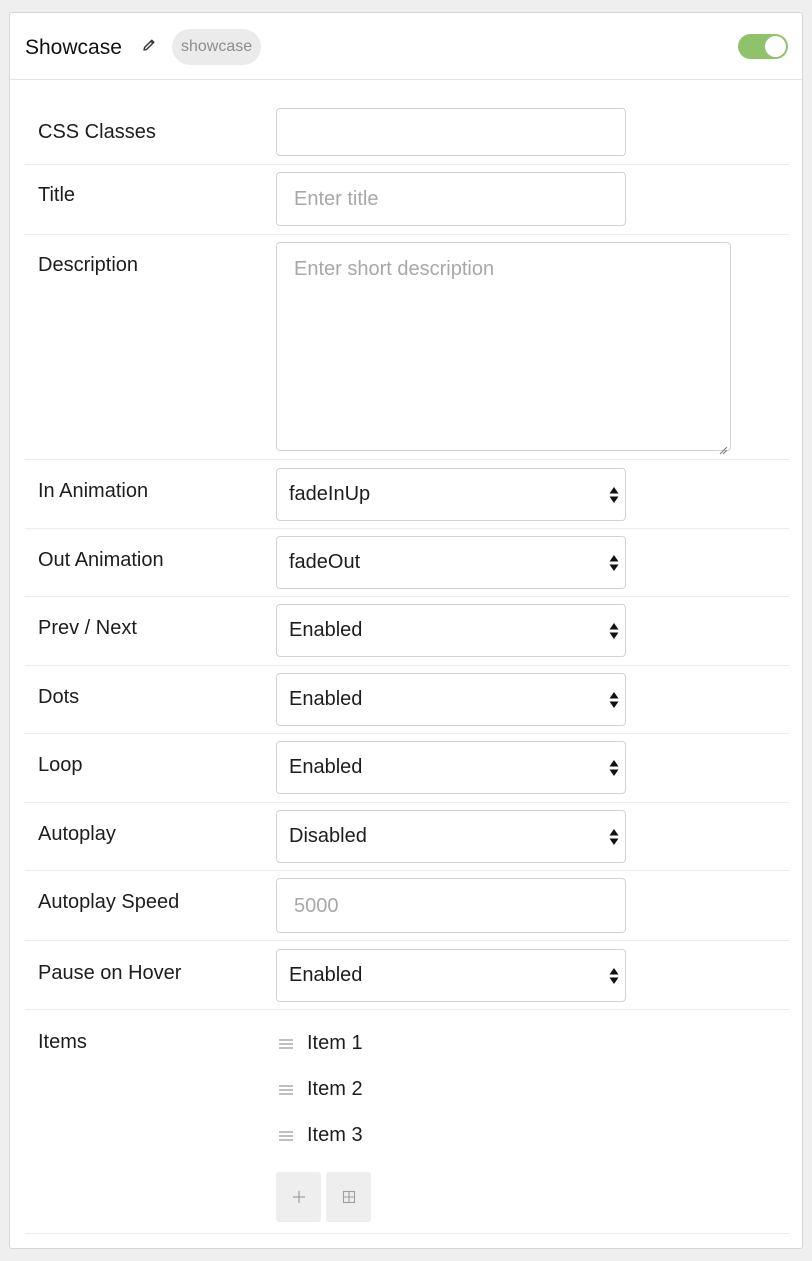 Image resolution: width=812 pixels, height=1261 pixels. Describe the element at coordinates (326, 975) in the screenshot. I see `pause-on-hover-value: Enabled` at that location.